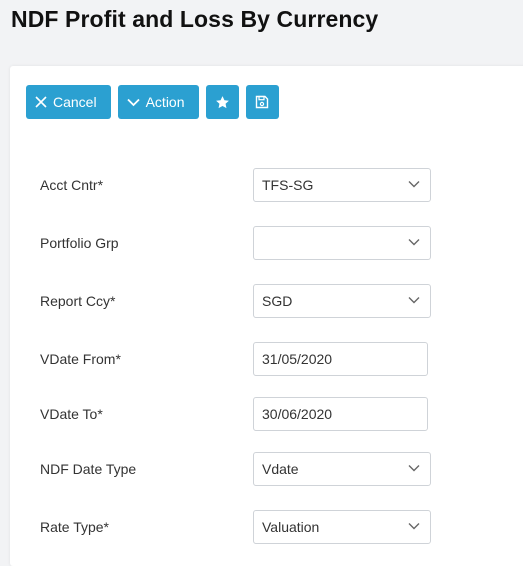  I want to click on action-button-label: Action, so click(165, 102).